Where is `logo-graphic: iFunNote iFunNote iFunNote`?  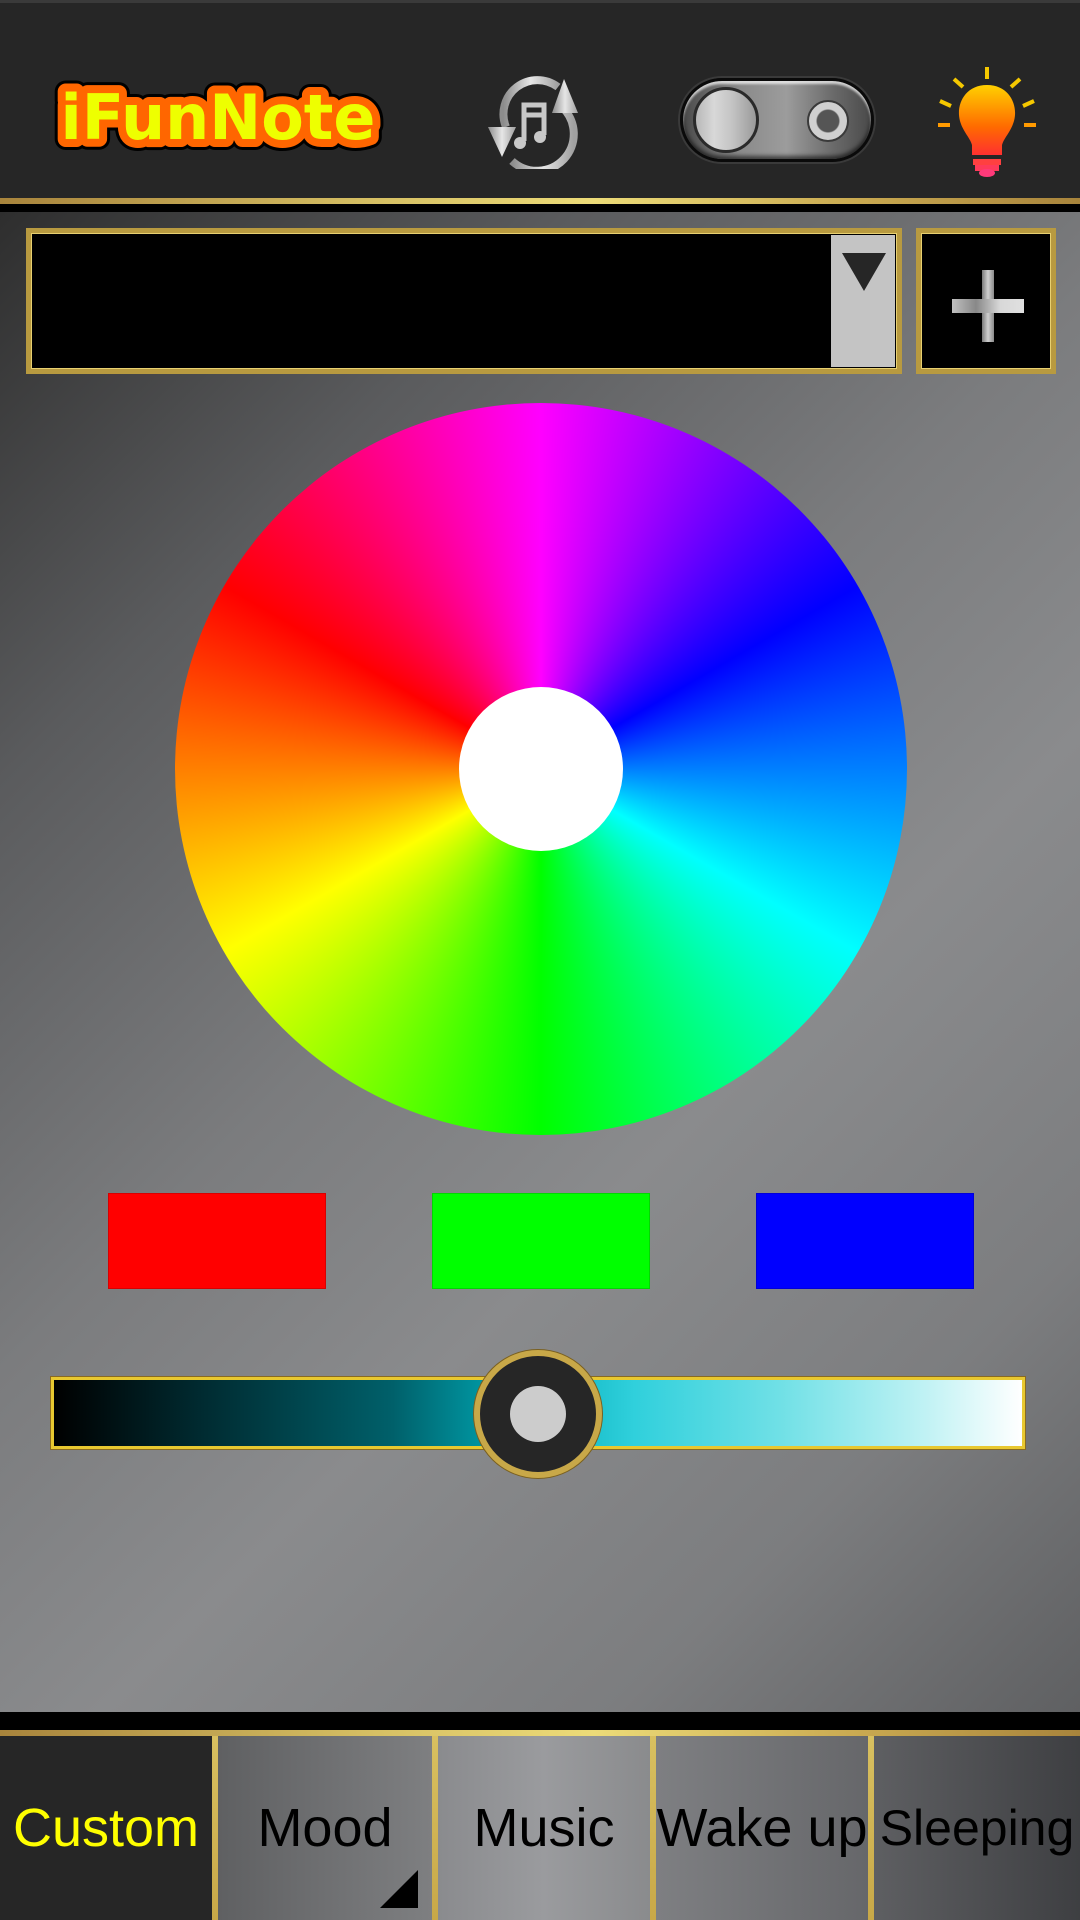 logo-graphic: iFunNote iFunNote iFunNote is located at coordinates (218, 118).